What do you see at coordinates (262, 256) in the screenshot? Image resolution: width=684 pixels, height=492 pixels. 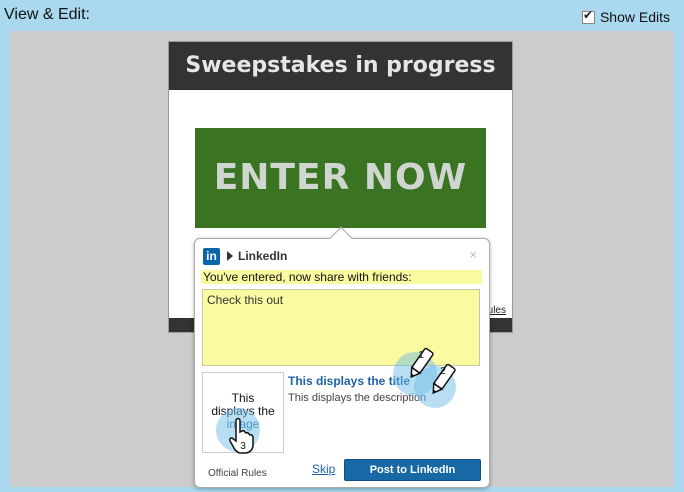 I see `network-name: LinkedIn` at bounding box center [262, 256].